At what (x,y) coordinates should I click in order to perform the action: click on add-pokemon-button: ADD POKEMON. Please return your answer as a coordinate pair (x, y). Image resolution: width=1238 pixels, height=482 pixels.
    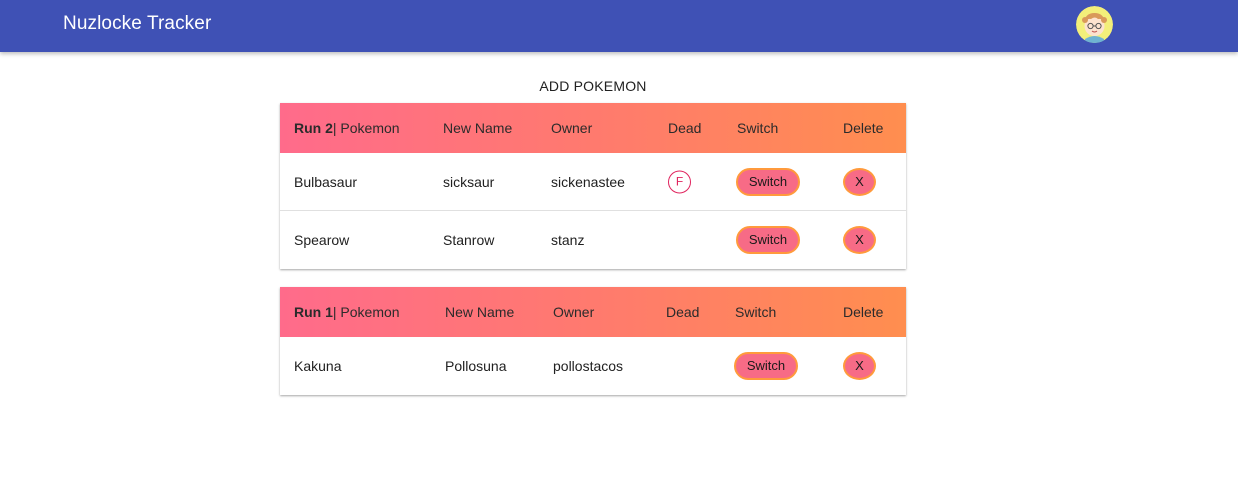
    Looking at the image, I should click on (593, 86).